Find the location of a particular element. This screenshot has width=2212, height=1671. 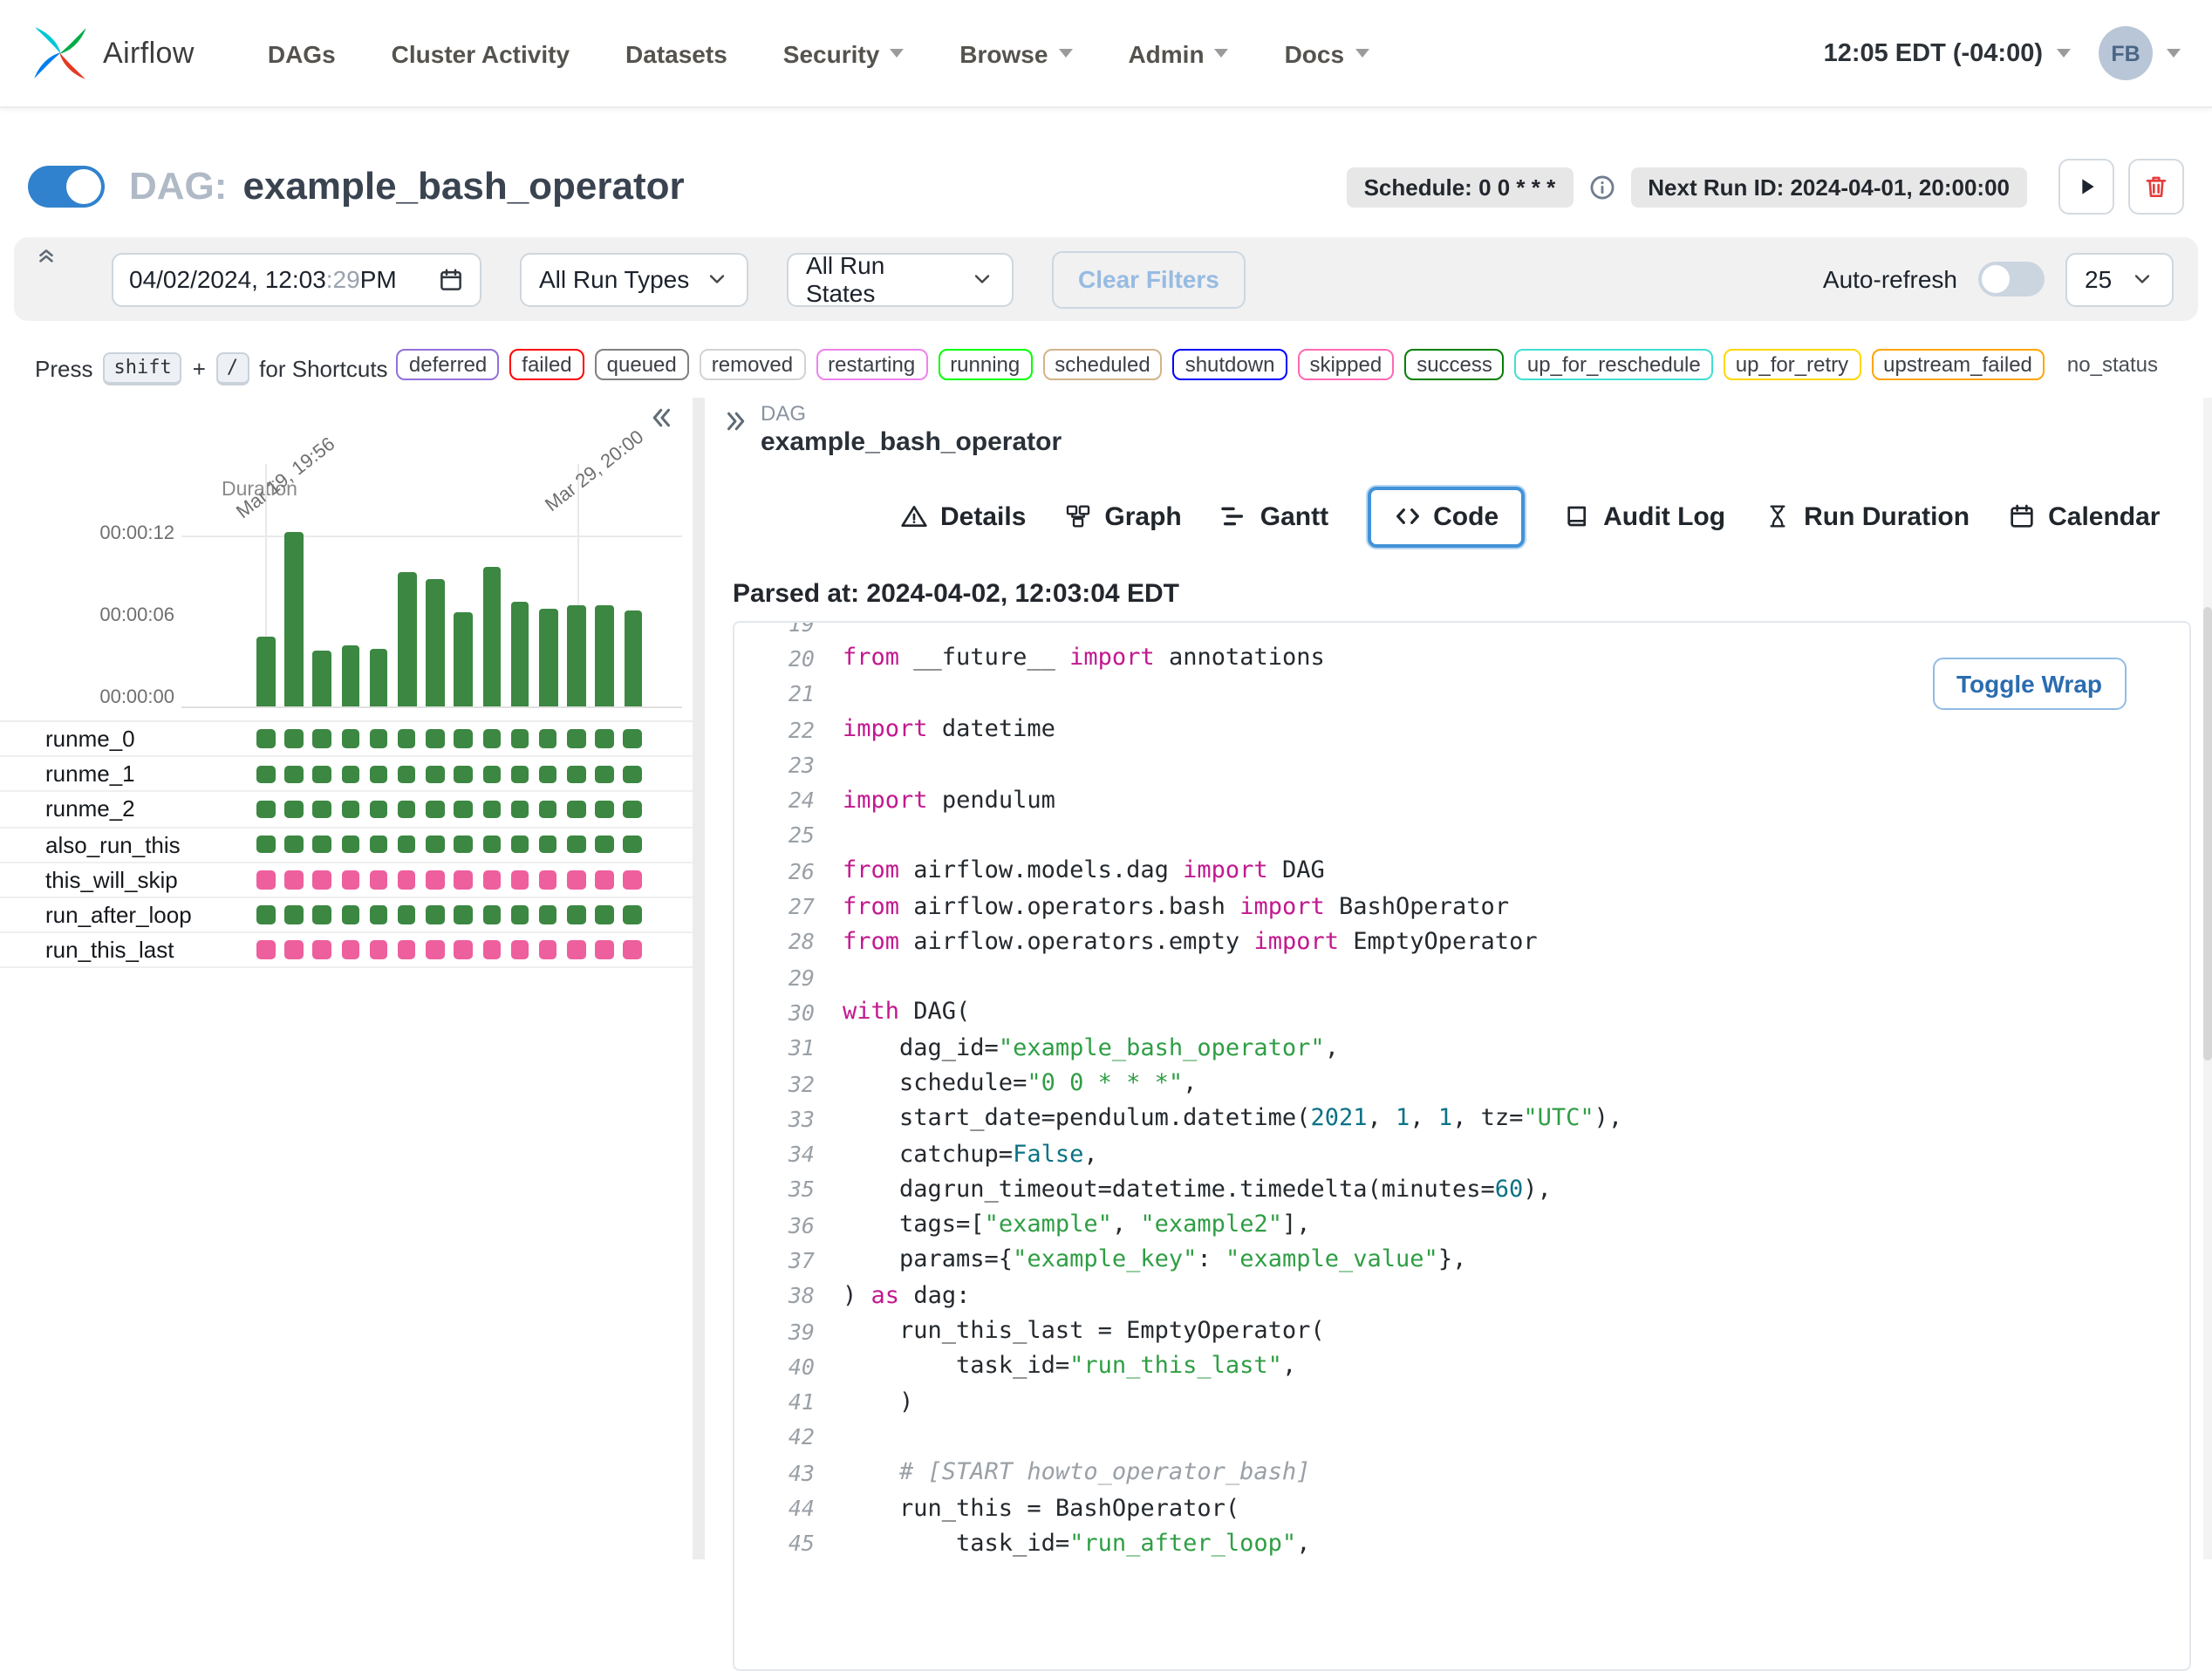

breadcrumb: DAG is located at coordinates (783, 413).